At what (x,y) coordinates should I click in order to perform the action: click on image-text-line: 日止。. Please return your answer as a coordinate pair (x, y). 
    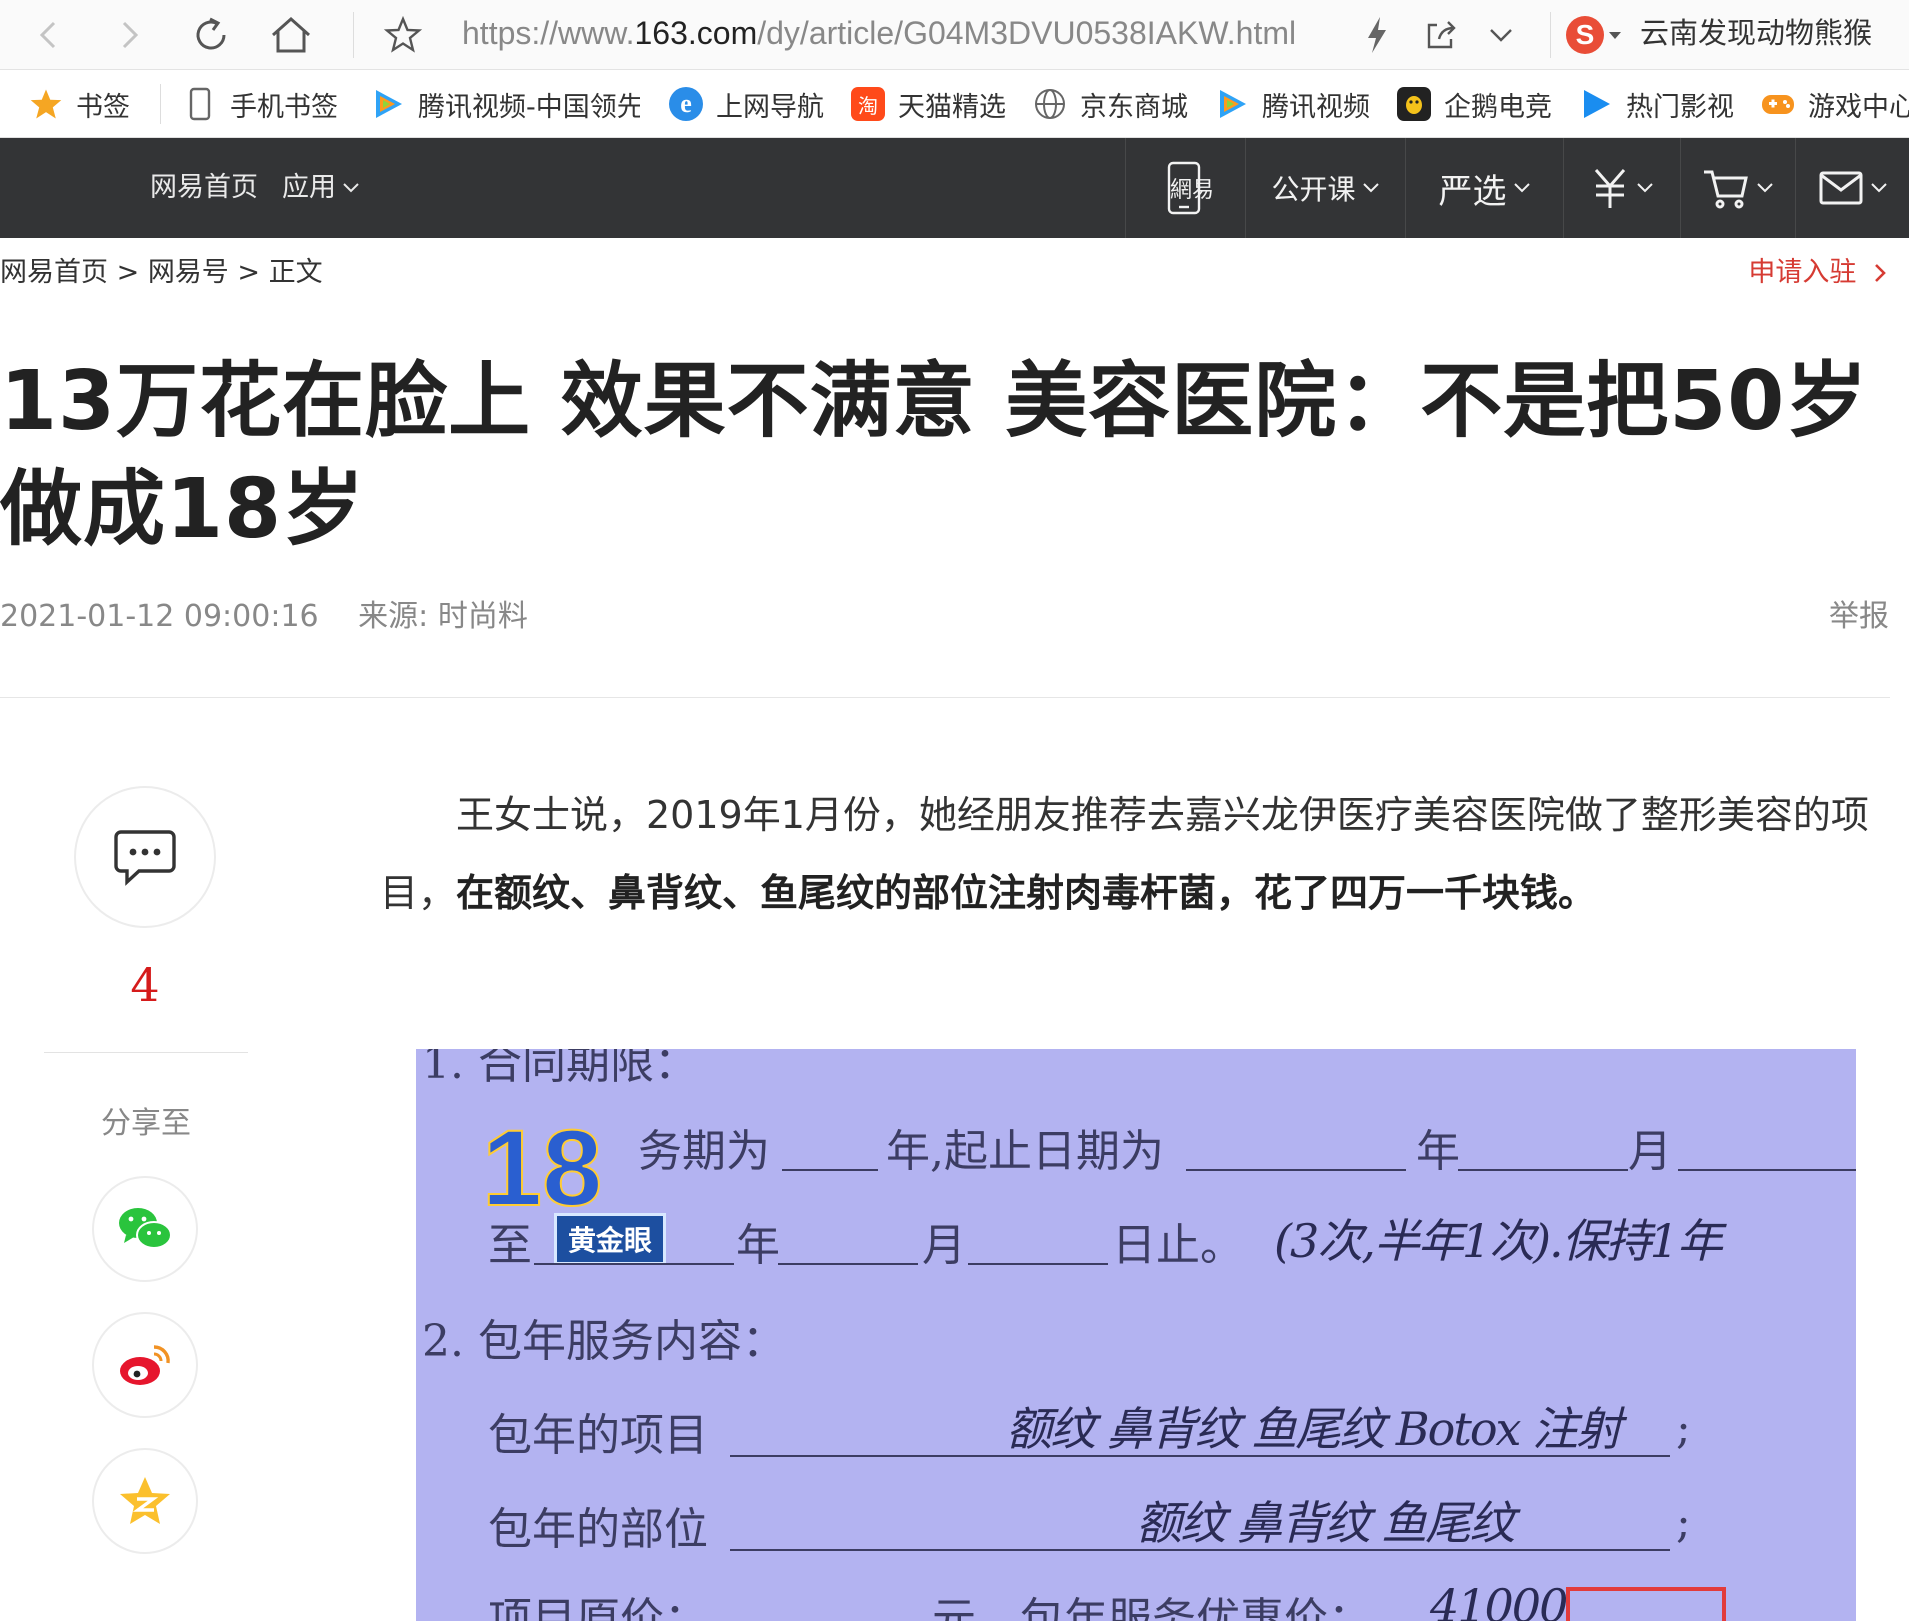
    Looking at the image, I should click on (1178, 1245).